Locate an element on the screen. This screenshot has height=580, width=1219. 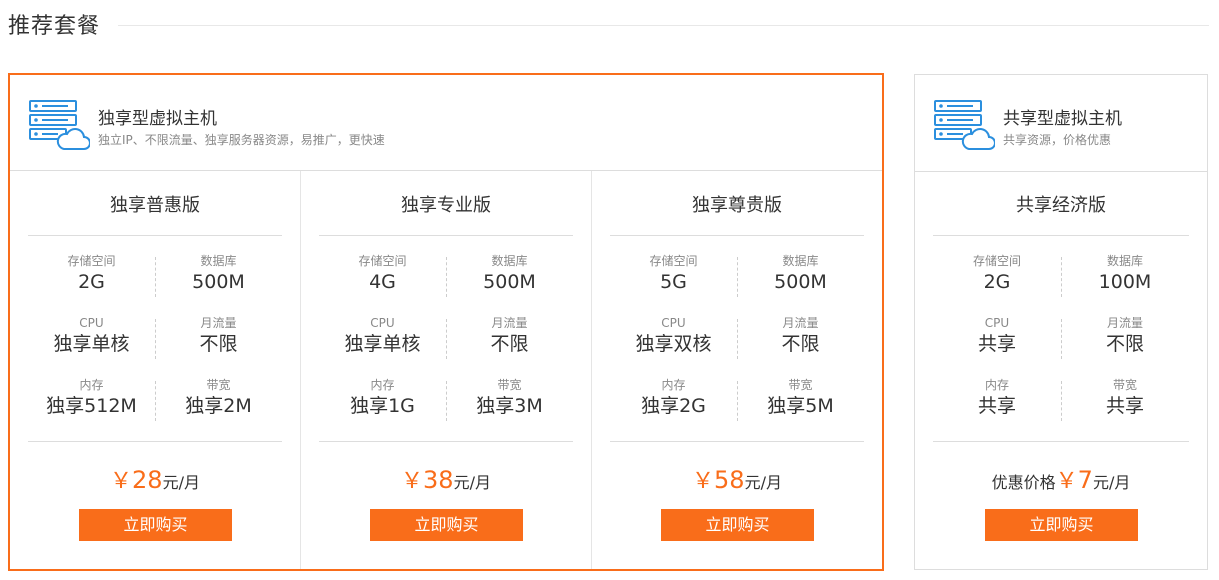
spec-bandwidth: 带宽 独享3M is located at coordinates (509, 401).